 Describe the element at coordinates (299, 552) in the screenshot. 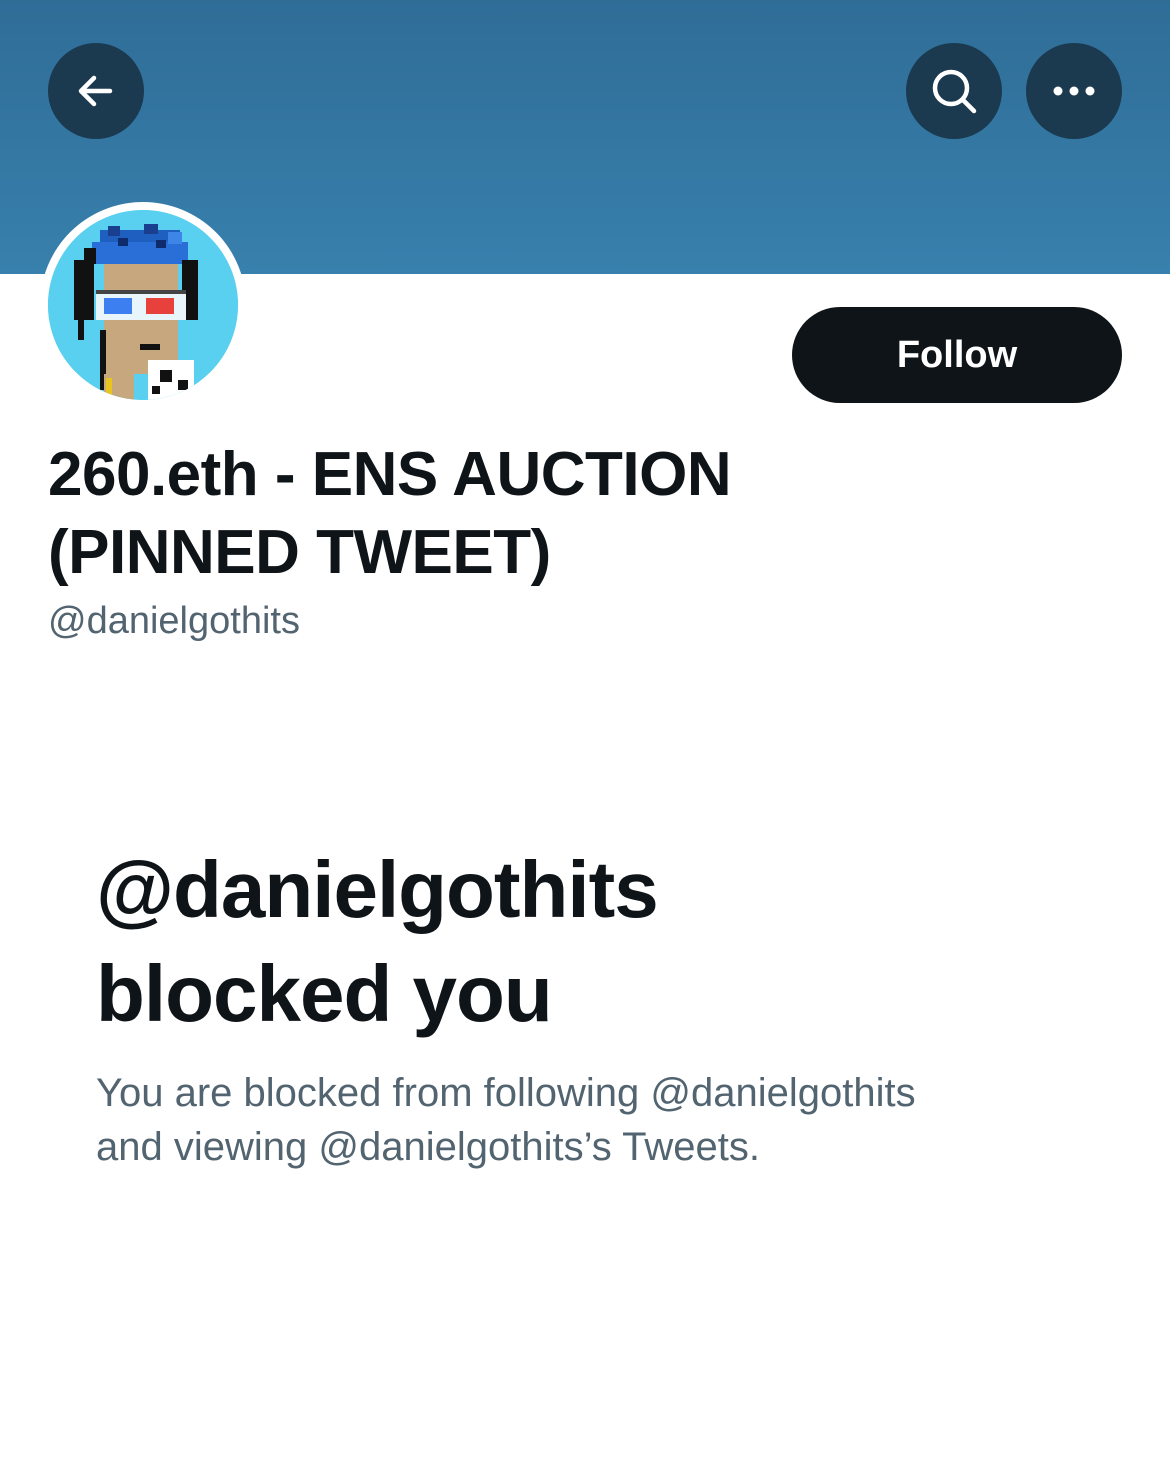

I see `display-name-line-2: (PINNED TWEET)` at that location.